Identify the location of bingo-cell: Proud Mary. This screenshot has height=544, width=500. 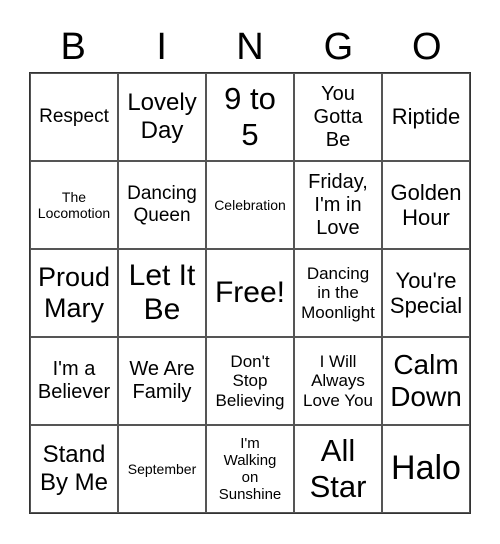
(74, 293).